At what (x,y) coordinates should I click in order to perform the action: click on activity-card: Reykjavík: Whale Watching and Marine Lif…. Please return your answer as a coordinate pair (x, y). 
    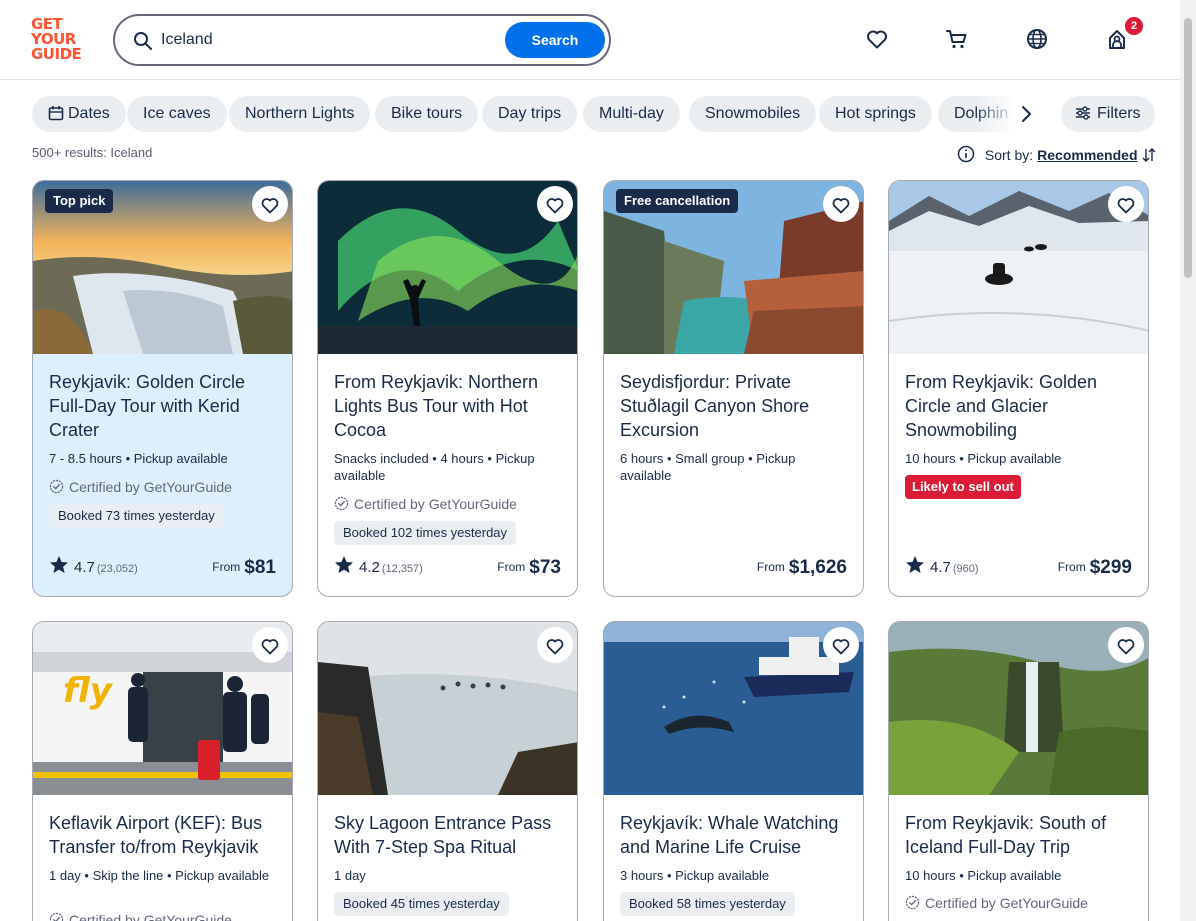
    Looking at the image, I should click on (733, 771).